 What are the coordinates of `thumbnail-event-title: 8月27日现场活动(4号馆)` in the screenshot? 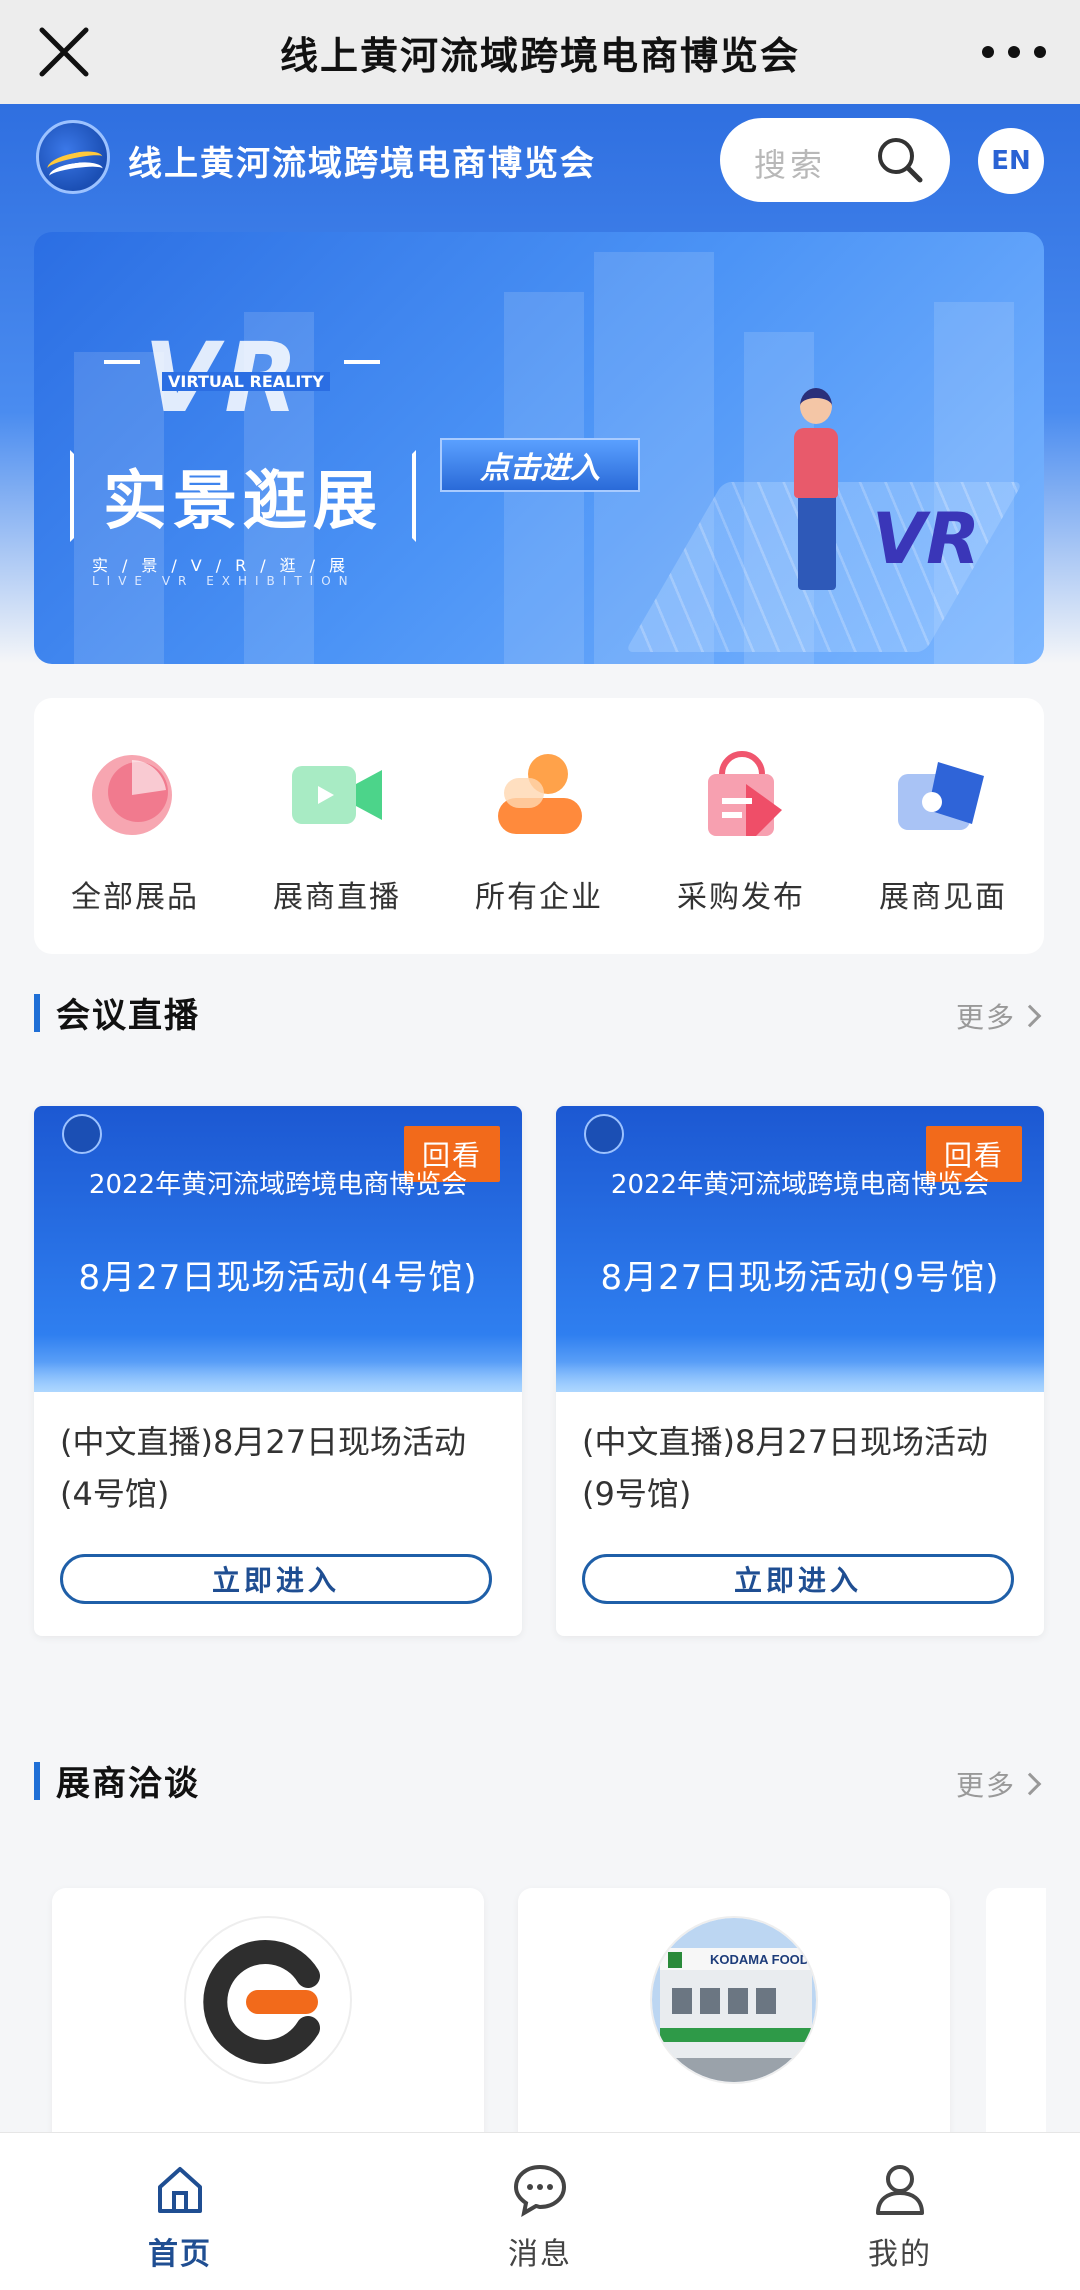 It's located at (278, 1278).